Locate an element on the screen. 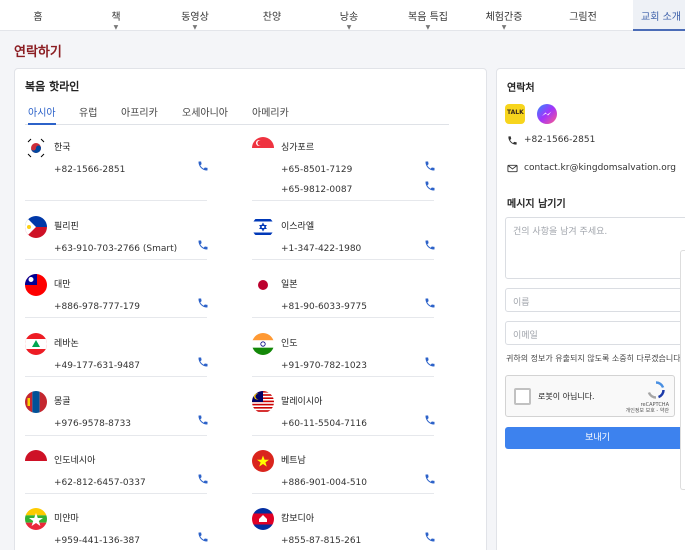  flag-singapore-icon is located at coordinates (263, 148).